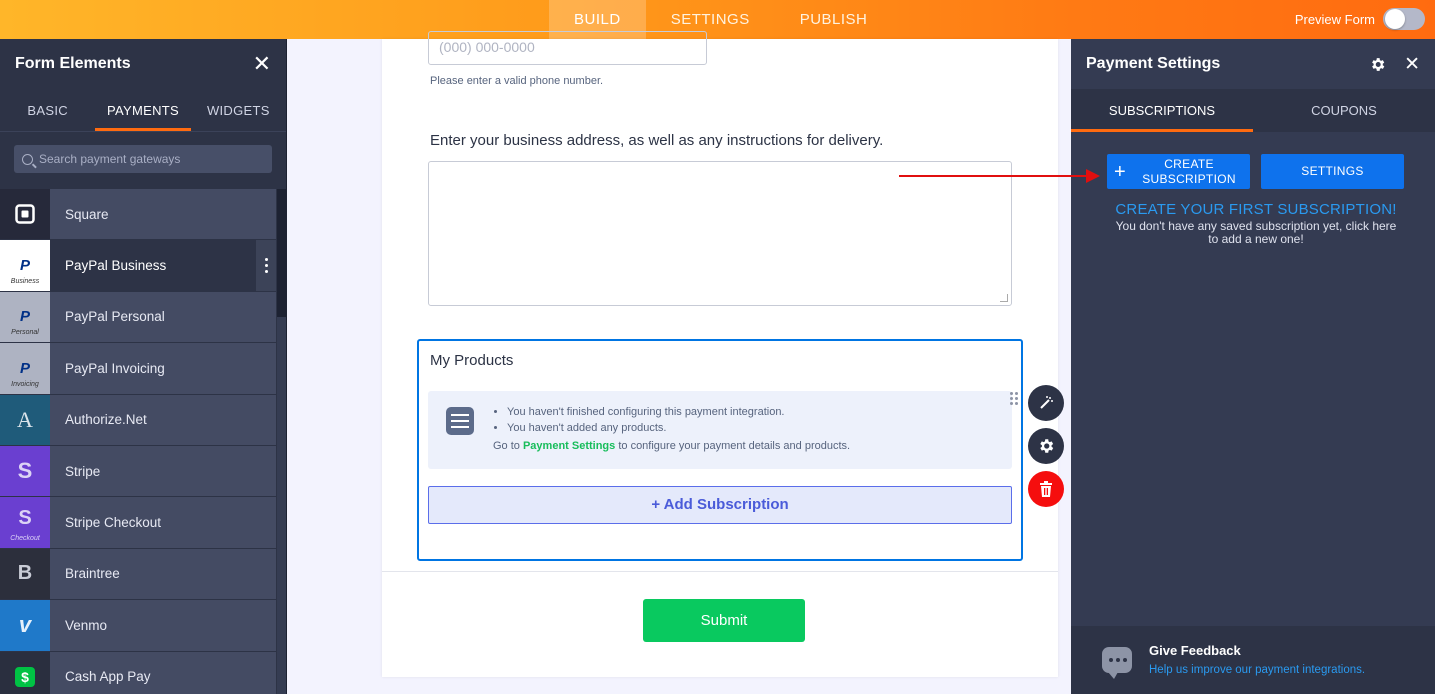 The height and width of the screenshot is (694, 1435). Describe the element at coordinates (27, 159) in the screenshot. I see `search-icon` at that location.